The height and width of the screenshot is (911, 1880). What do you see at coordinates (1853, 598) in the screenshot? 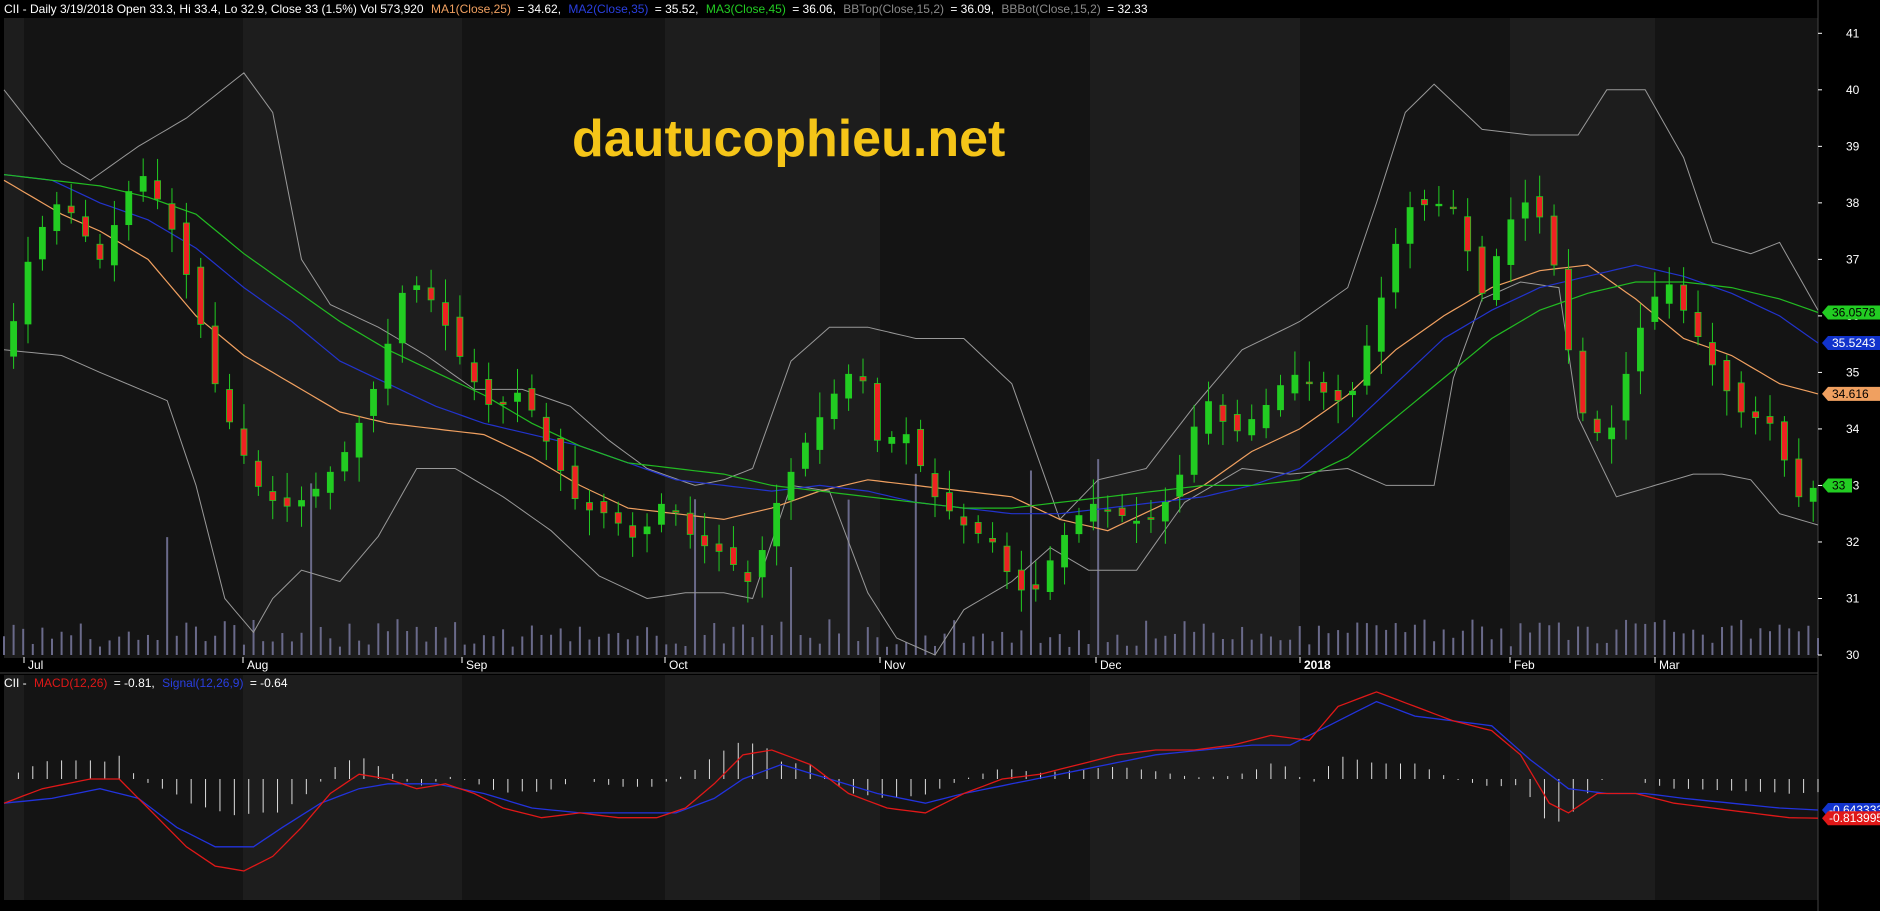
I see `price-tick-label: 31` at bounding box center [1853, 598].